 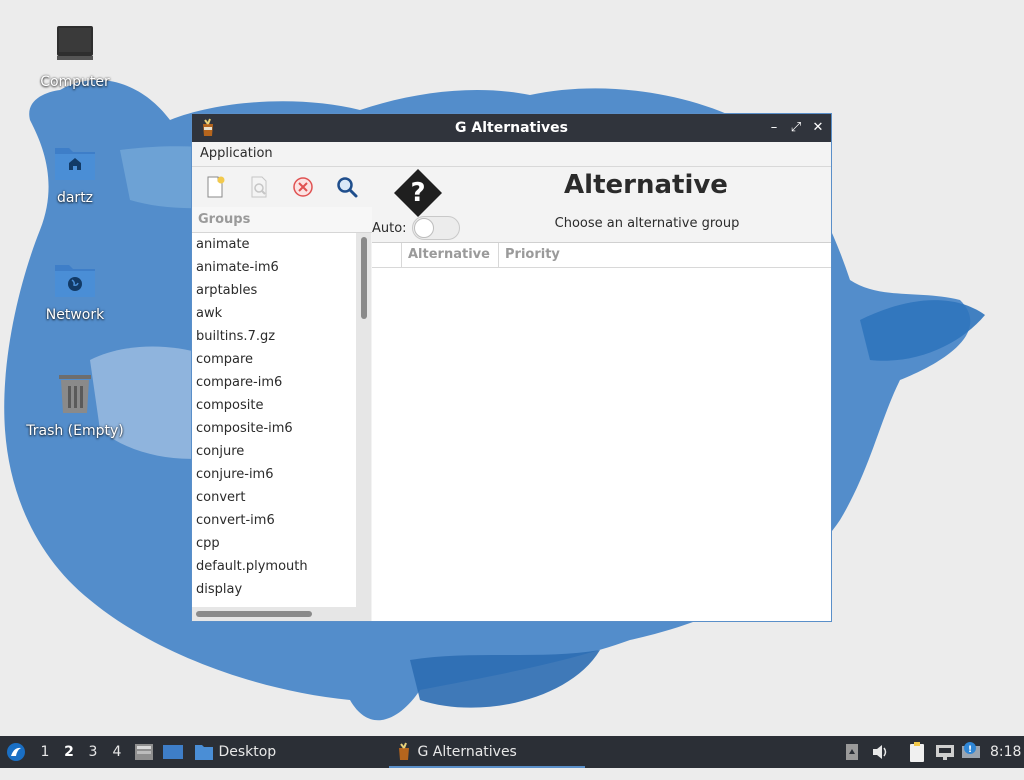 I want to click on network-status-icon, so click(x=945, y=752).